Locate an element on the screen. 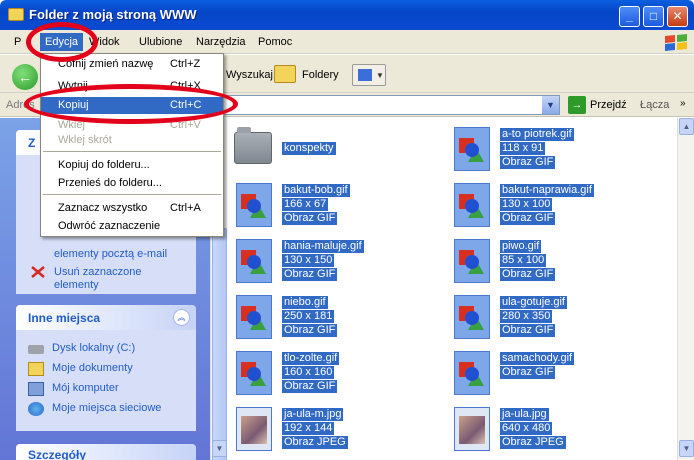 The width and height of the screenshot is (694, 460). title-bar: Folder z moją stroną WWW _ □ ✕ is located at coordinates (347, 15).